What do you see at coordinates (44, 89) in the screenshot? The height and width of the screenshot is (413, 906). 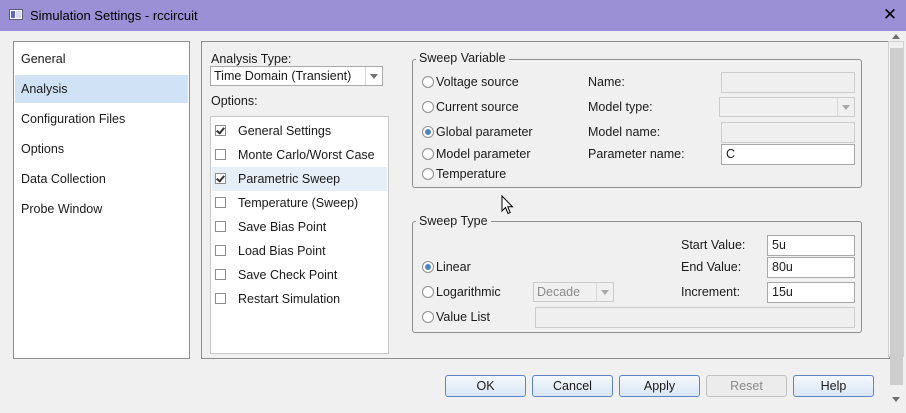 I see `nav-item-label: Analysis` at bounding box center [44, 89].